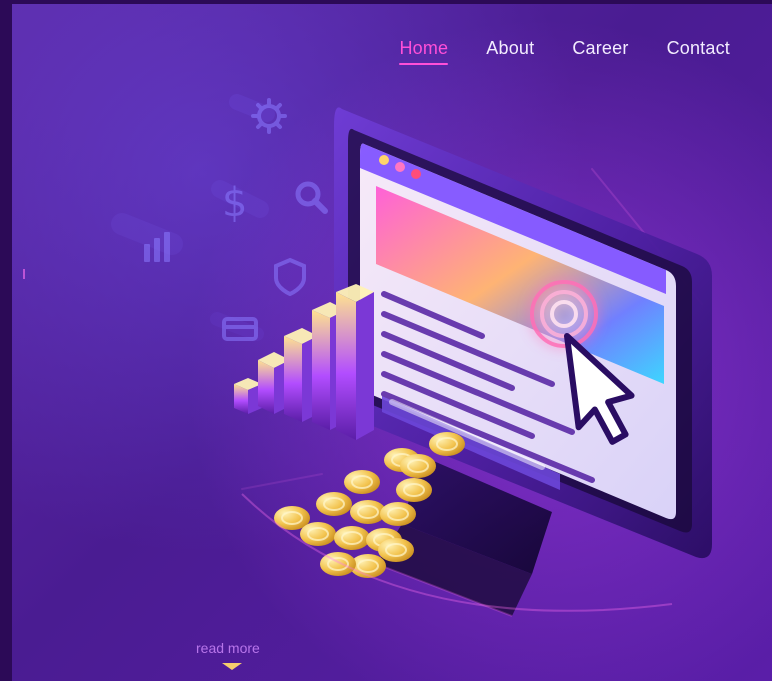  What do you see at coordinates (228, 648) in the screenshot?
I see `read-more-link: read more` at bounding box center [228, 648].